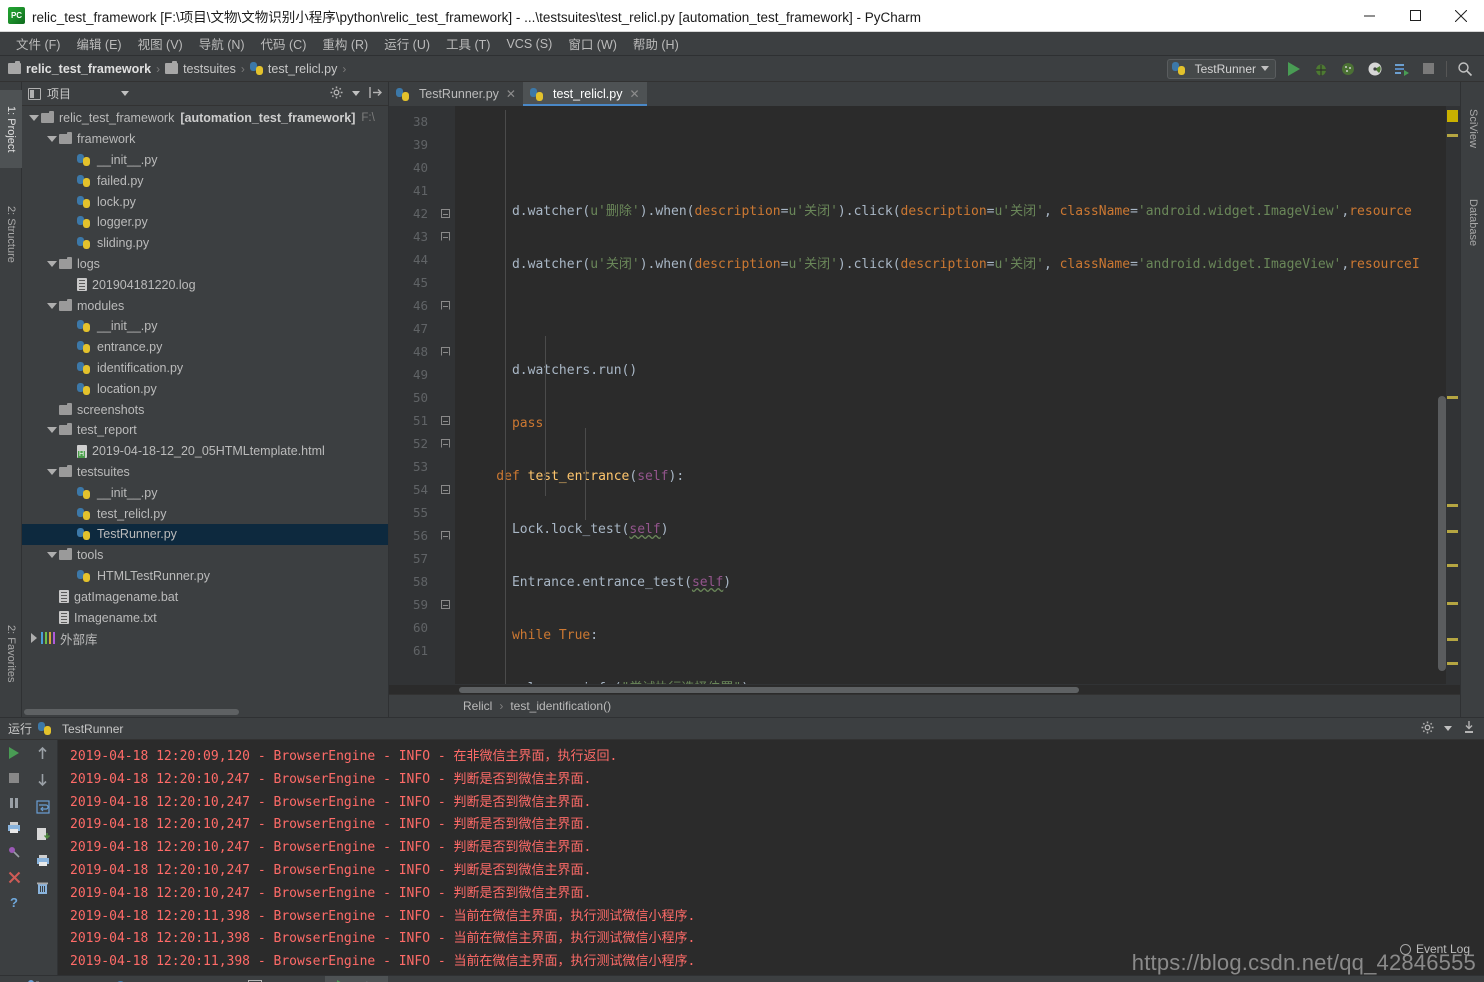 This screenshot has height=982, width=1484. I want to click on tree-item: 201904181220.log, so click(205, 284).